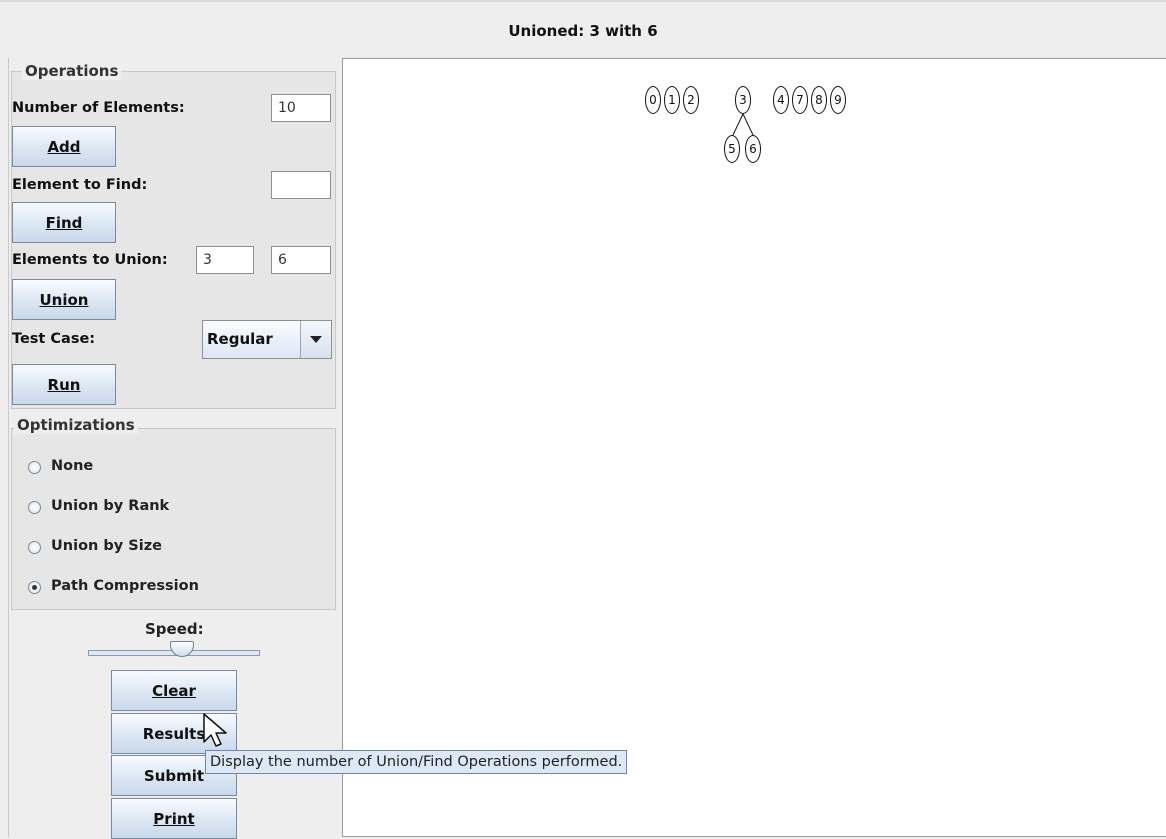 The width and height of the screenshot is (1166, 839). I want to click on print-button: Print, so click(174, 818).